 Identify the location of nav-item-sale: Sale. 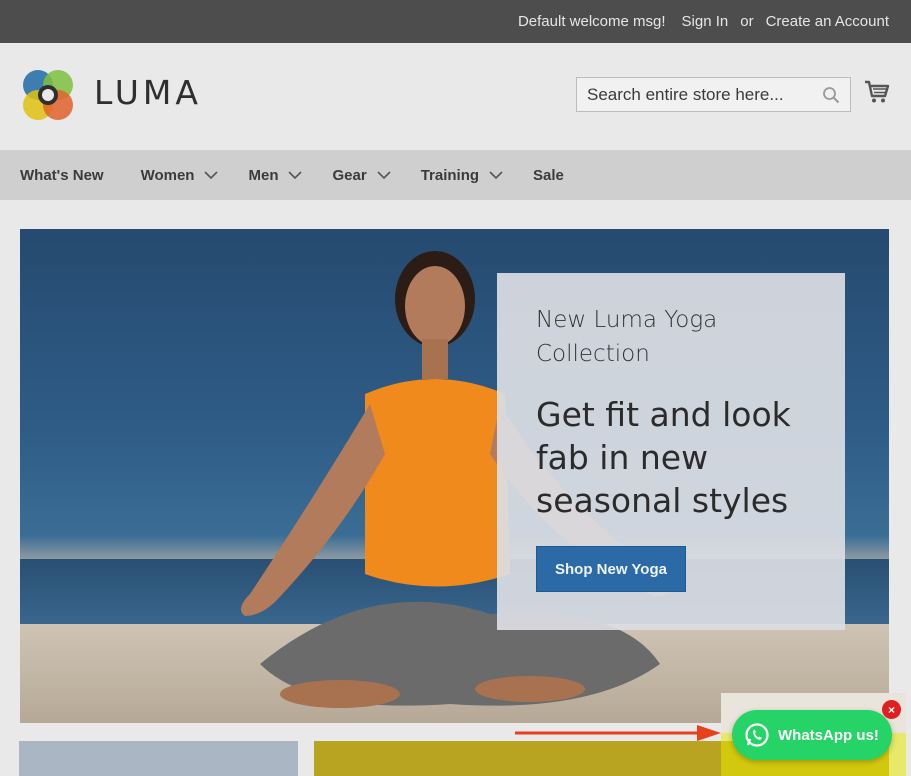
(548, 175).